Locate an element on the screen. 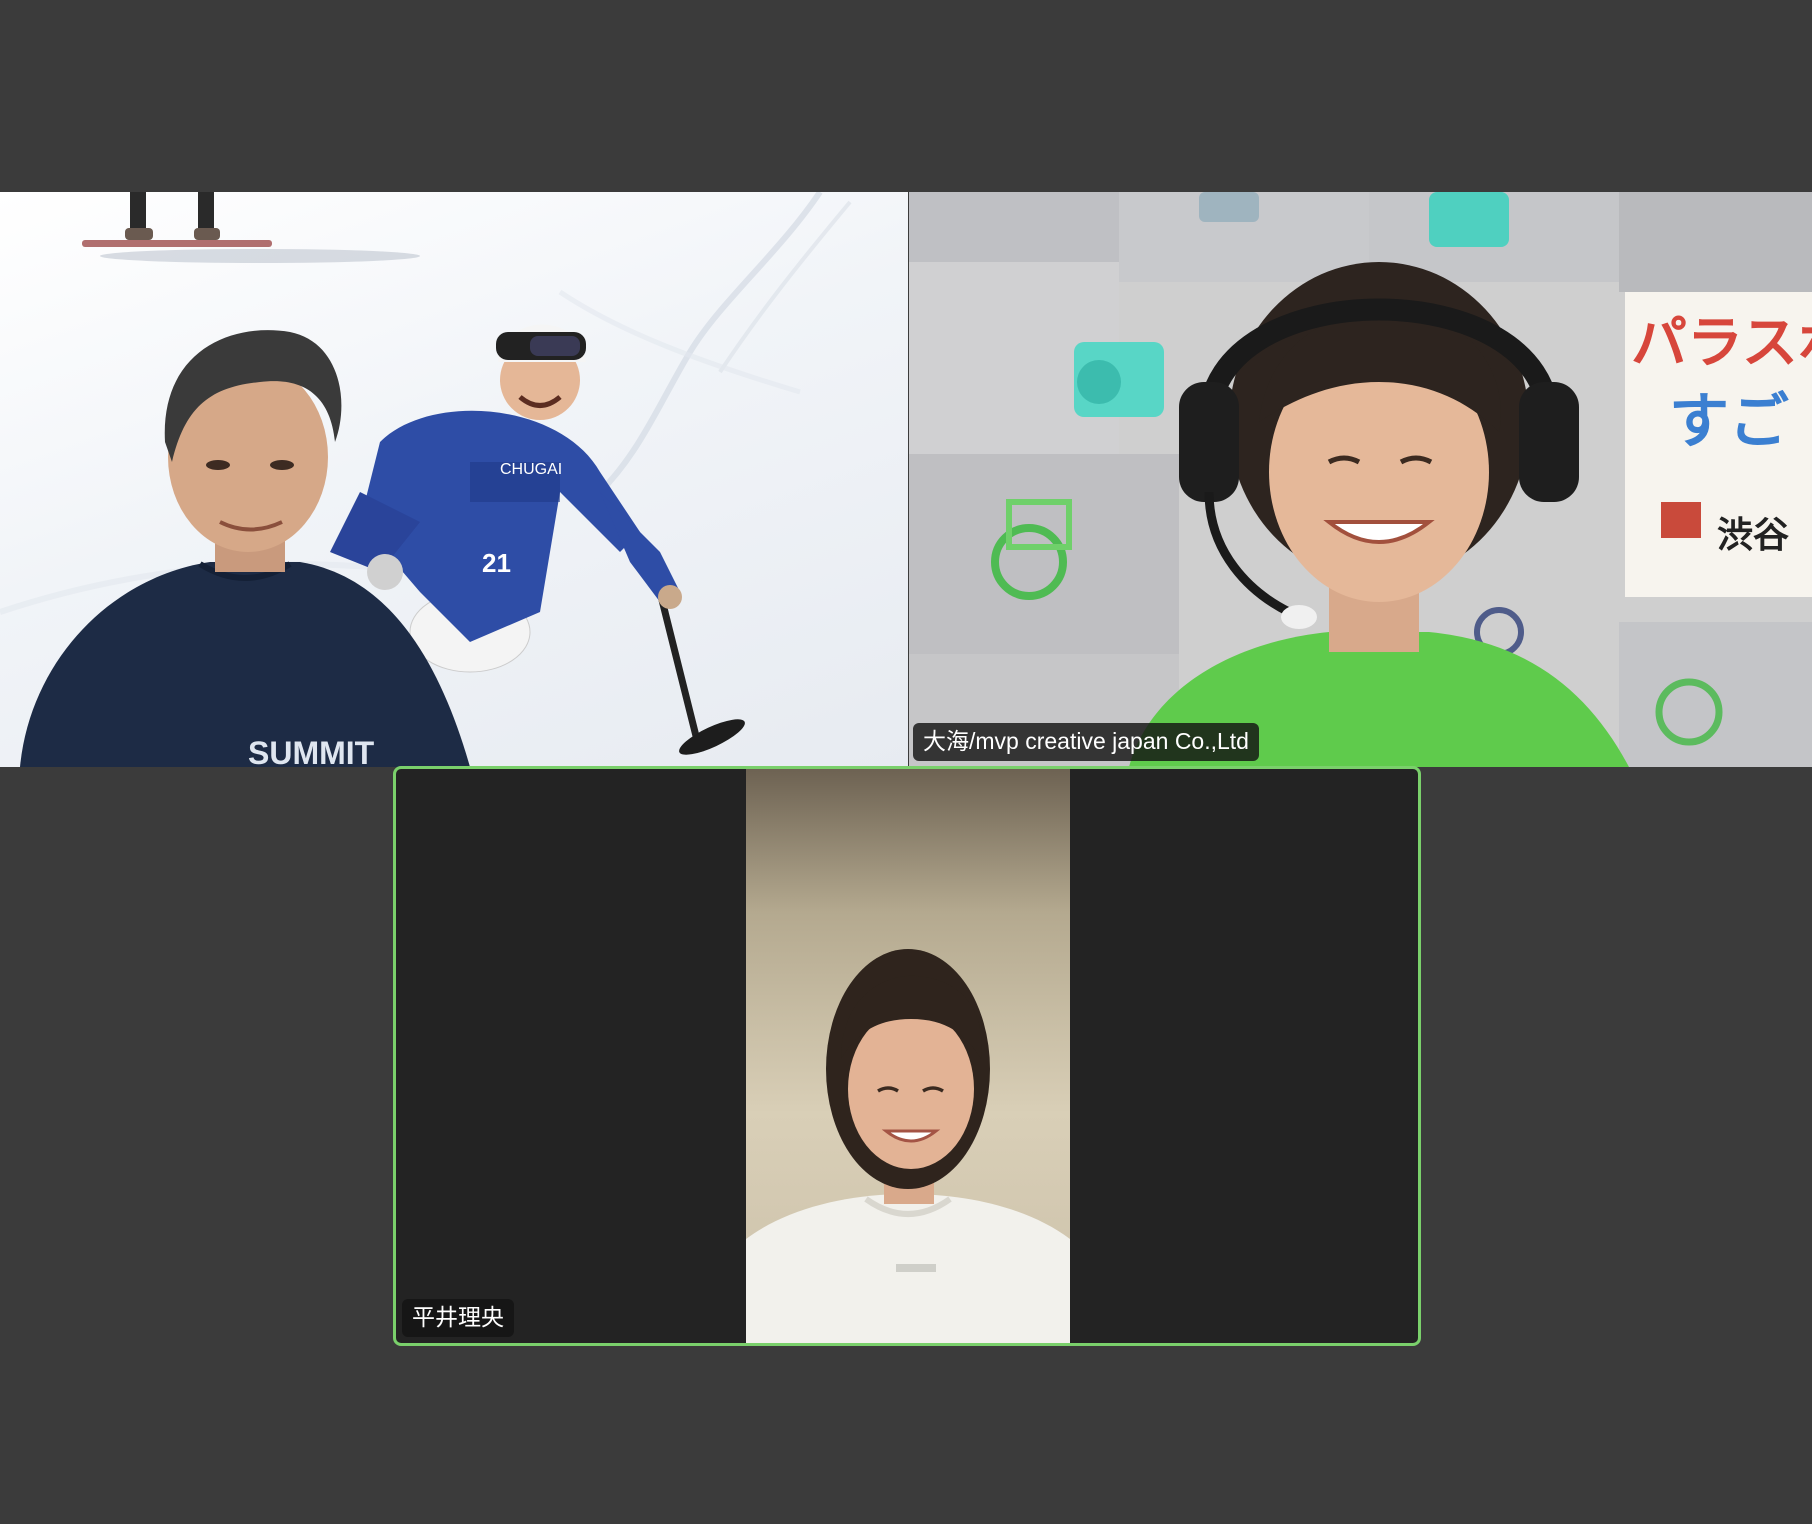 This screenshot has width=1812, height=1524. participant-name-label: 平井理央 is located at coordinates (458, 1318).